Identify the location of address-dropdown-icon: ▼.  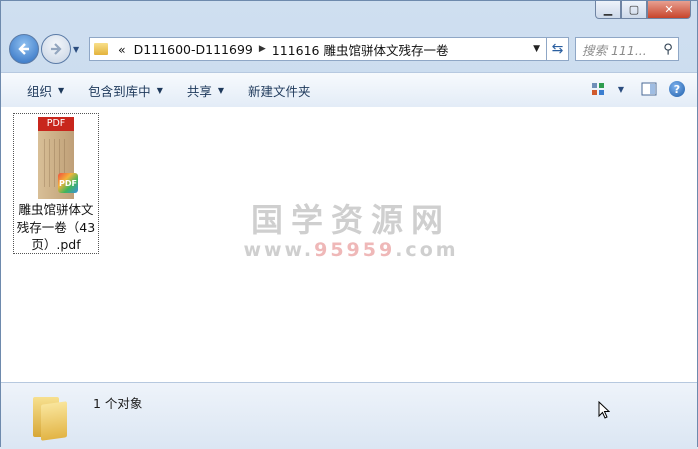
(536, 49).